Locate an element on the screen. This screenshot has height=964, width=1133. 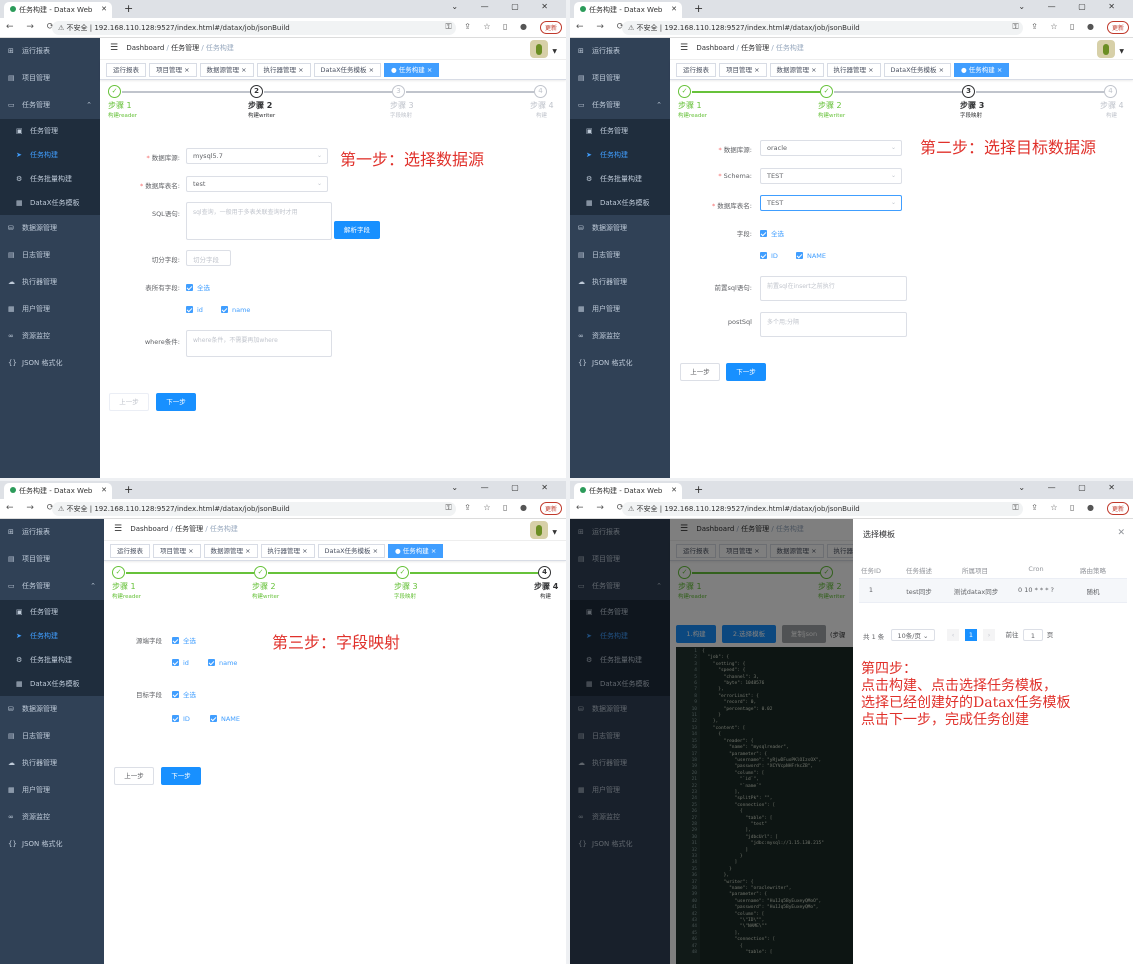
target-column-checkbox: ID is located at coordinates (181, 719).